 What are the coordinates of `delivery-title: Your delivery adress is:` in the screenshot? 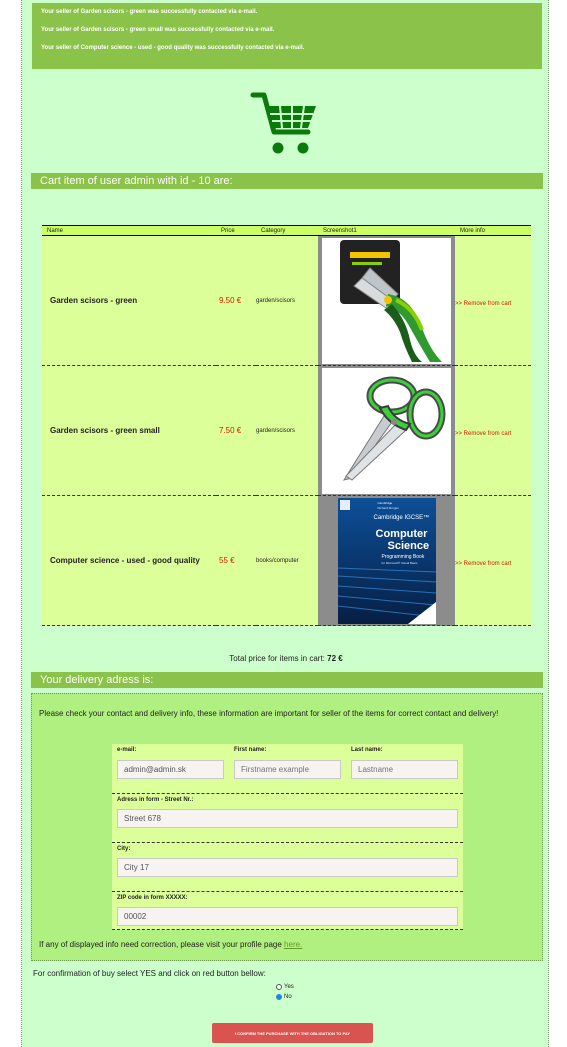 It's located at (287, 680).